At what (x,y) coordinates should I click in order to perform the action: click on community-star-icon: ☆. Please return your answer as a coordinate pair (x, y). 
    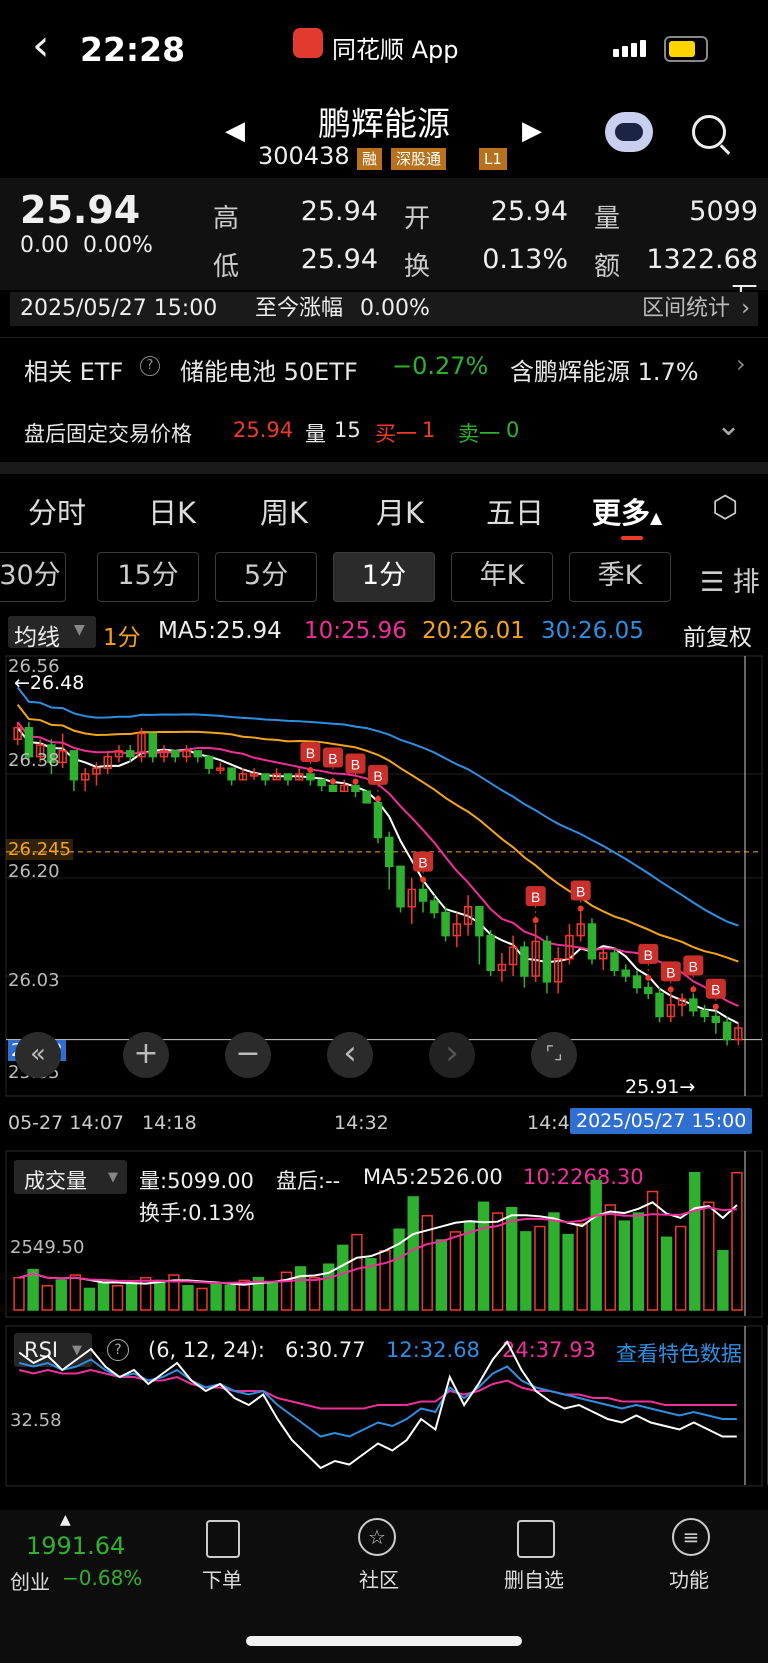
    Looking at the image, I should click on (377, 1537).